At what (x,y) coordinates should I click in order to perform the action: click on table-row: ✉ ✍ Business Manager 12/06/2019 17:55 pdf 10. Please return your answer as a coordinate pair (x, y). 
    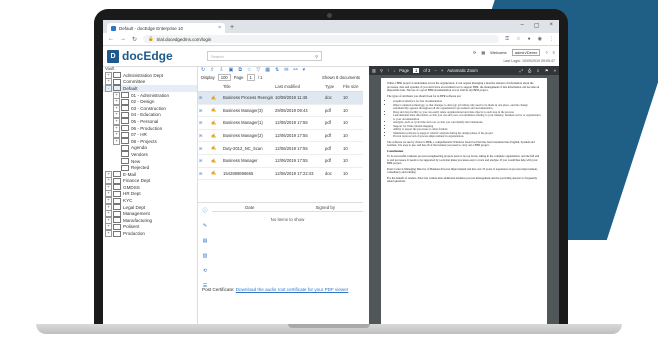
    Looking at the image, I should click on (280, 161).